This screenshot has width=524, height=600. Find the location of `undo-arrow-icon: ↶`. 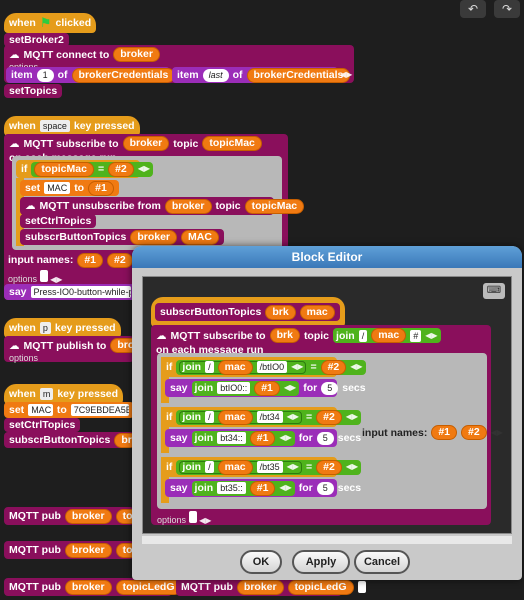

undo-arrow-icon: ↶ is located at coordinates (473, 9).